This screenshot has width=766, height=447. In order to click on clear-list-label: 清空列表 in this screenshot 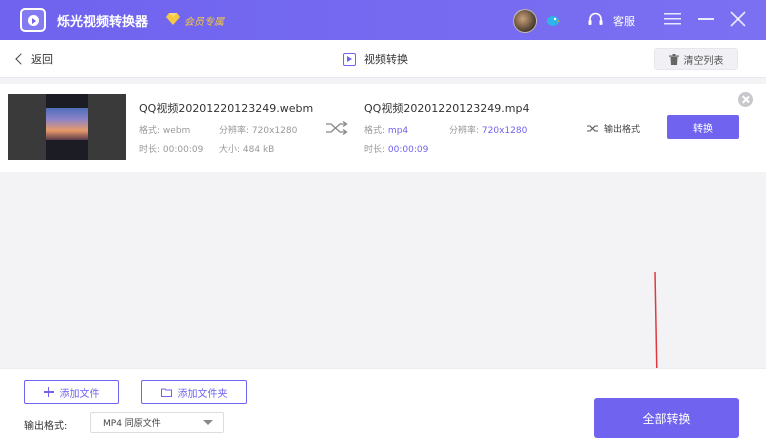, I will do `click(703, 61)`.